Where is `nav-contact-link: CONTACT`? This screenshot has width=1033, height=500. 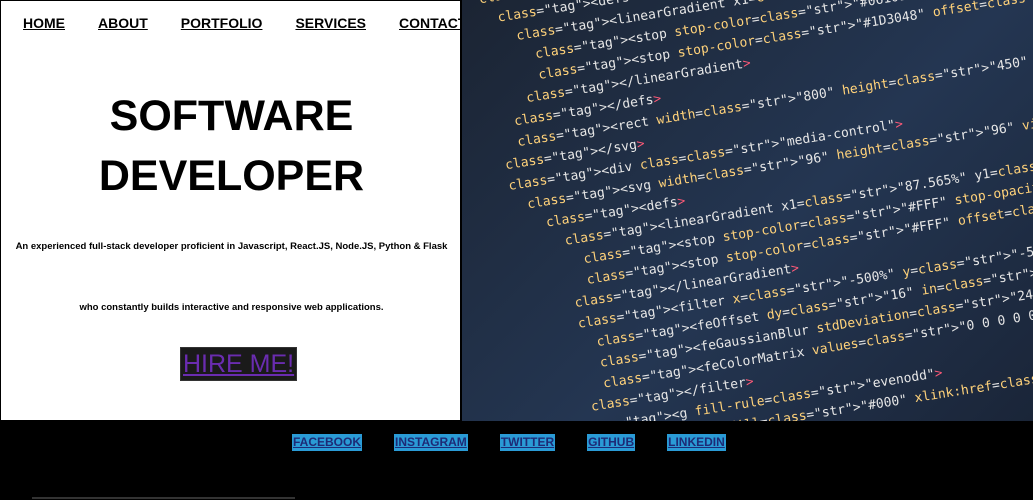 nav-contact-link: CONTACT is located at coordinates (432, 23).